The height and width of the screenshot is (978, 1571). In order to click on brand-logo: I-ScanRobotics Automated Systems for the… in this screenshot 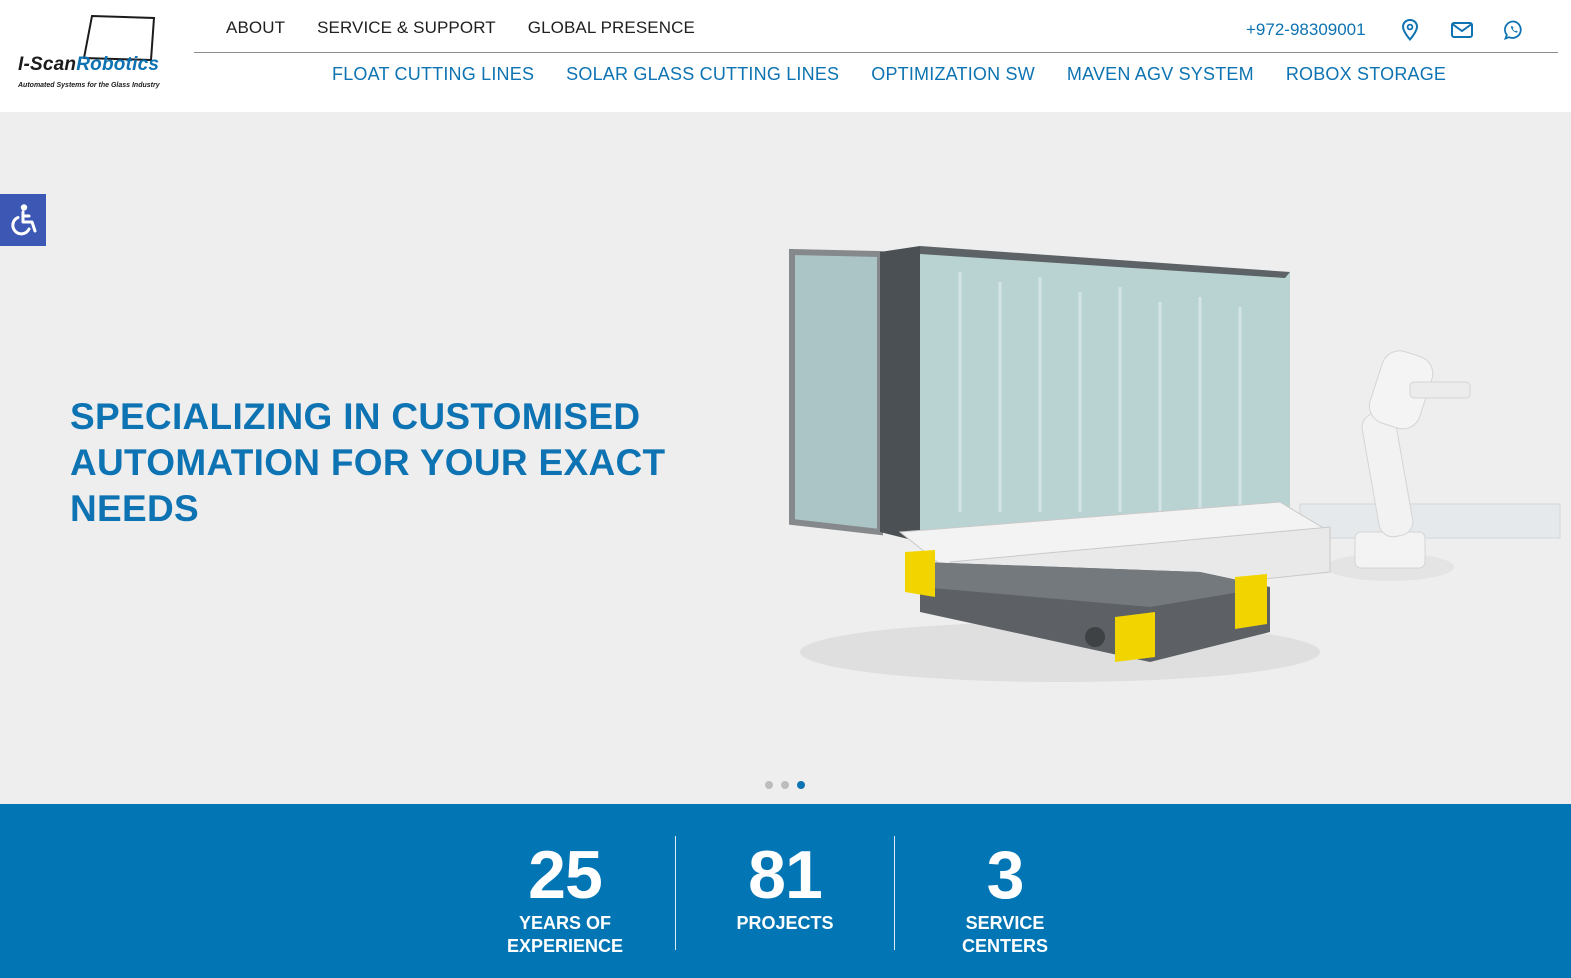, I will do `click(95, 55)`.